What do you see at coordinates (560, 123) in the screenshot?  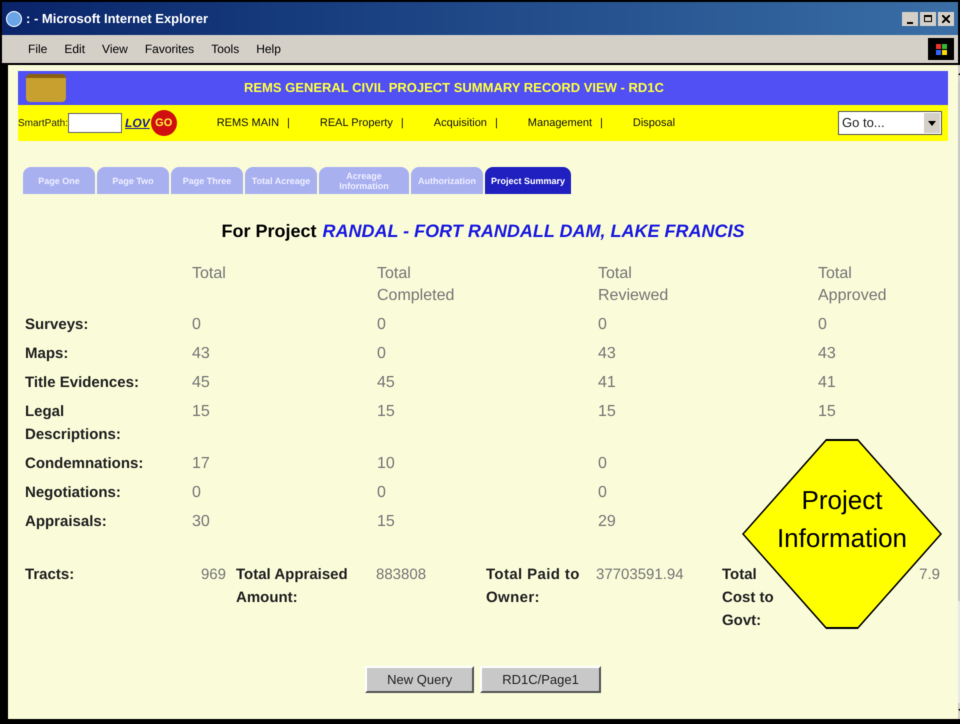 I see `nav-link: Management` at bounding box center [560, 123].